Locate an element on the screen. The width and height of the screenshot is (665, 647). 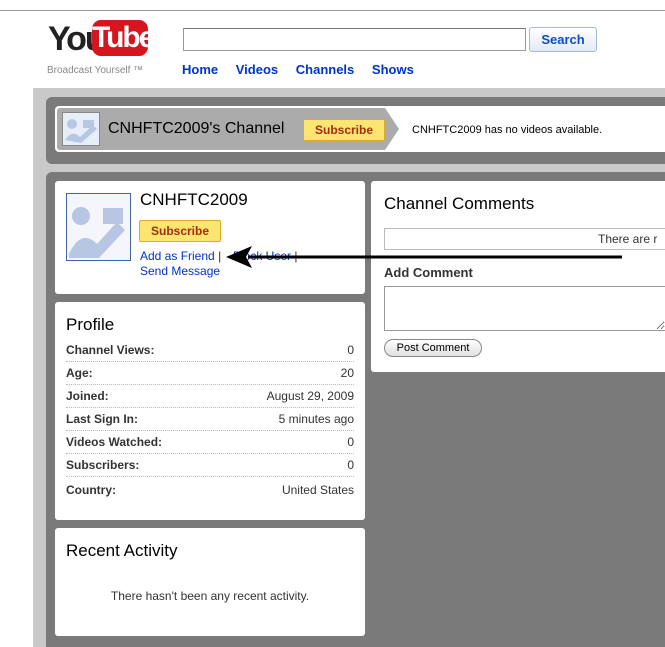
profile-title: Profile is located at coordinates (90, 324).